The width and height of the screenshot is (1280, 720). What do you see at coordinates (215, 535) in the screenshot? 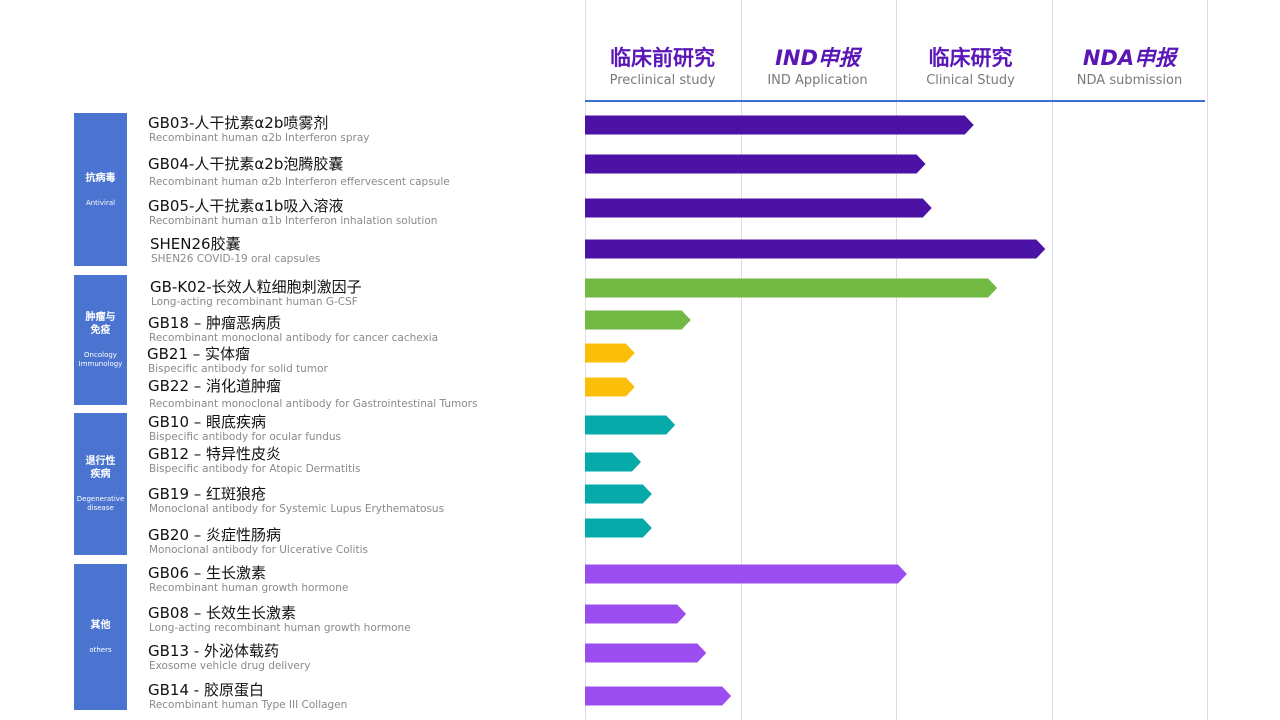
I see `drug-name-cn: GB20 – 炎症性肠病` at bounding box center [215, 535].